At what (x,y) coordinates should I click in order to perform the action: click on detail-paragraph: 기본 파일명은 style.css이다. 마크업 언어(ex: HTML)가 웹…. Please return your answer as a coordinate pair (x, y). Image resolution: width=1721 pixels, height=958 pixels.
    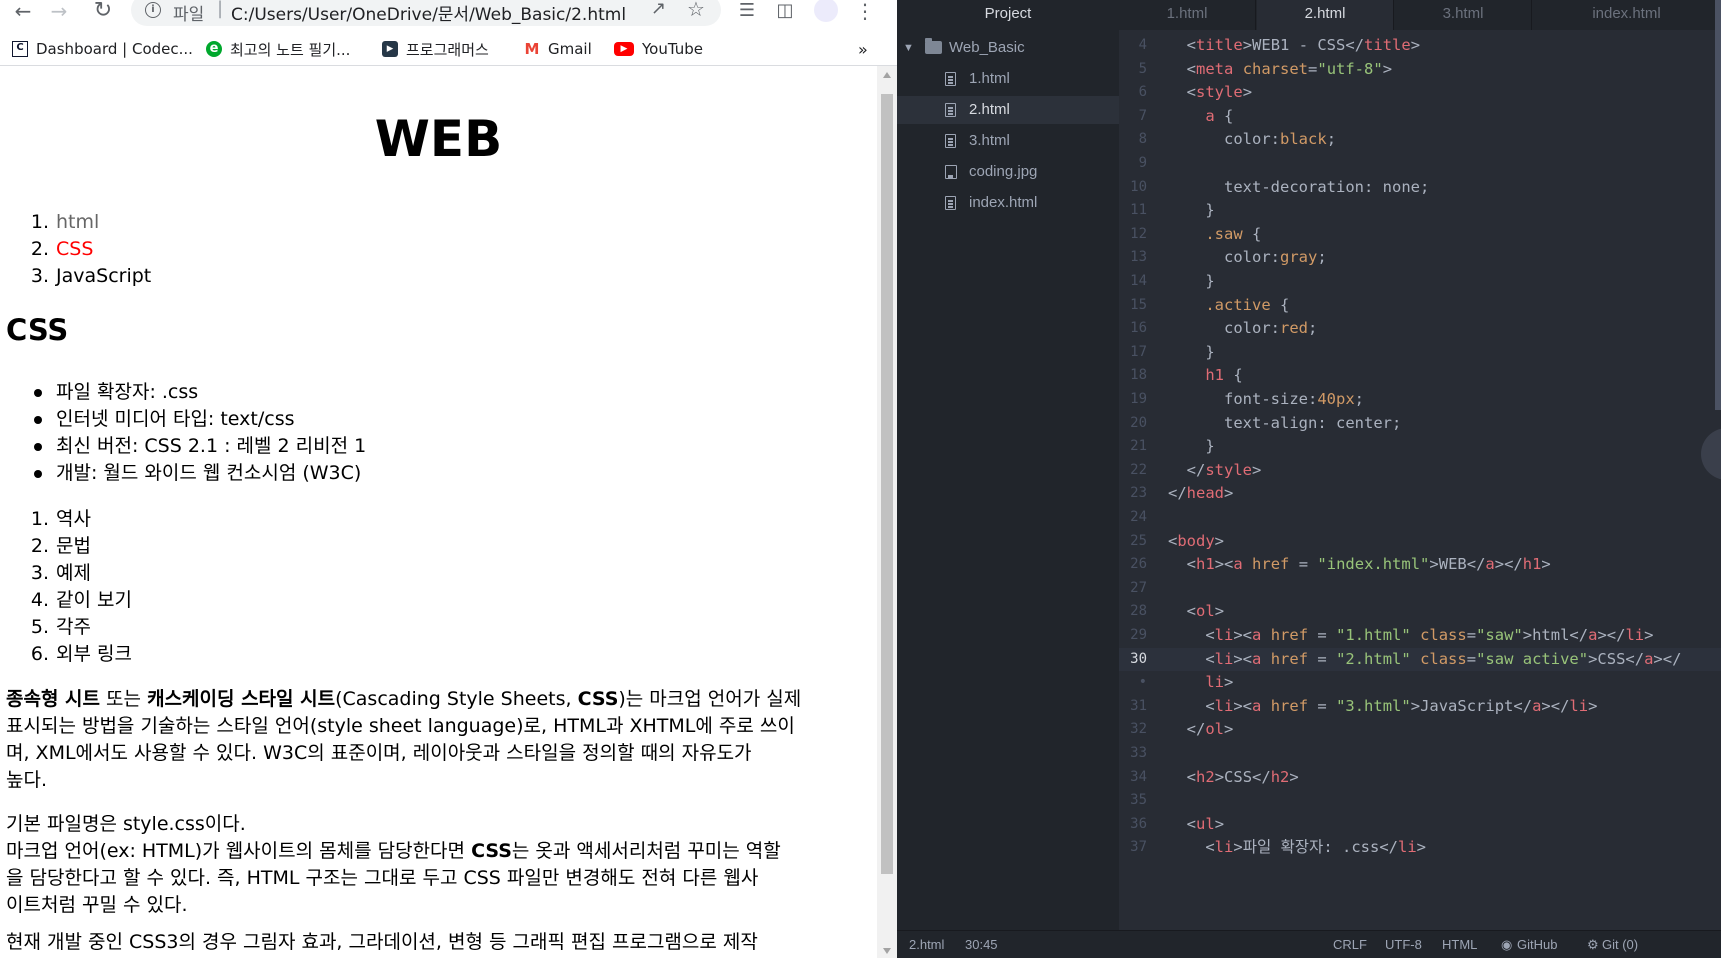
    Looking at the image, I should click on (393, 865).